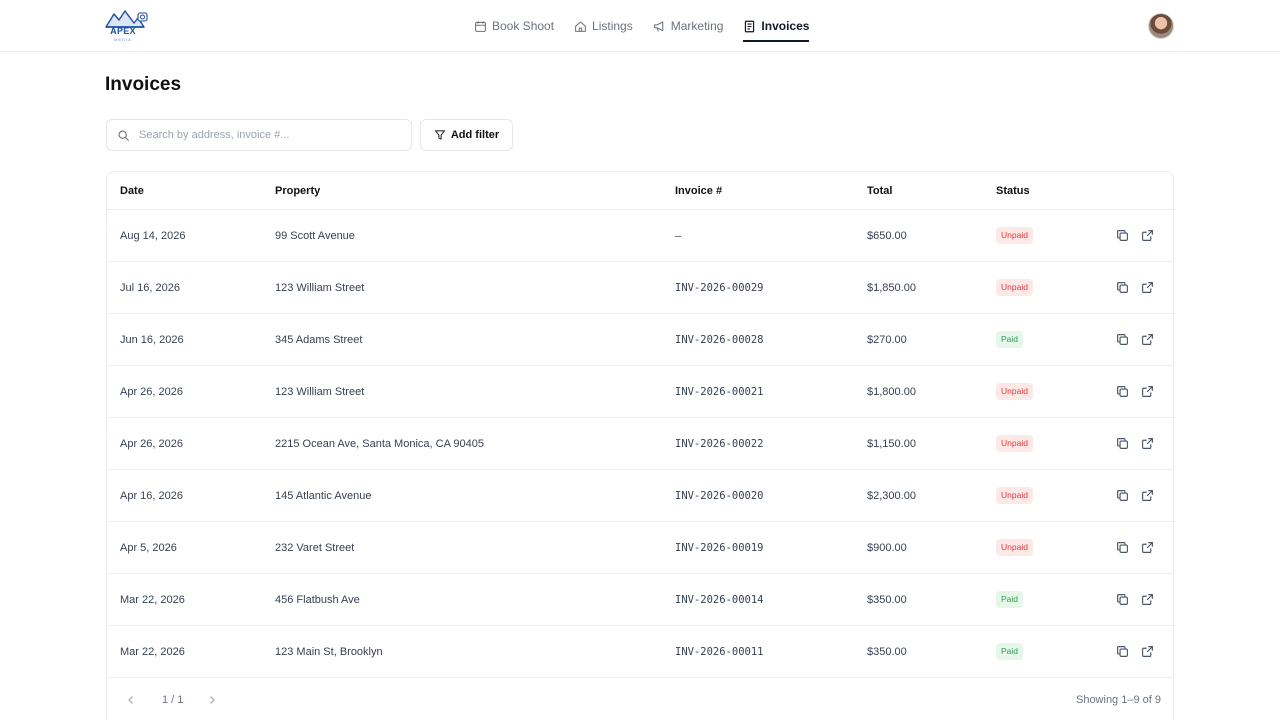 Image resolution: width=1280 pixels, height=720 pixels. I want to click on invoice-number: –, so click(678, 236).